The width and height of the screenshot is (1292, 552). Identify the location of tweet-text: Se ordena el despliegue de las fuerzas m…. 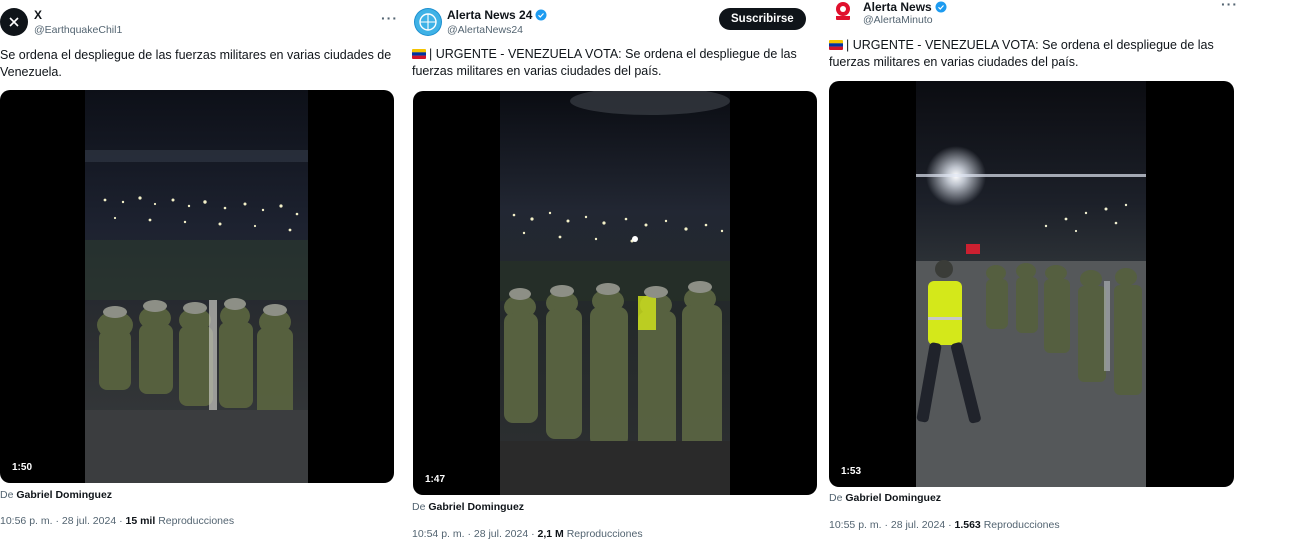
(196, 63).